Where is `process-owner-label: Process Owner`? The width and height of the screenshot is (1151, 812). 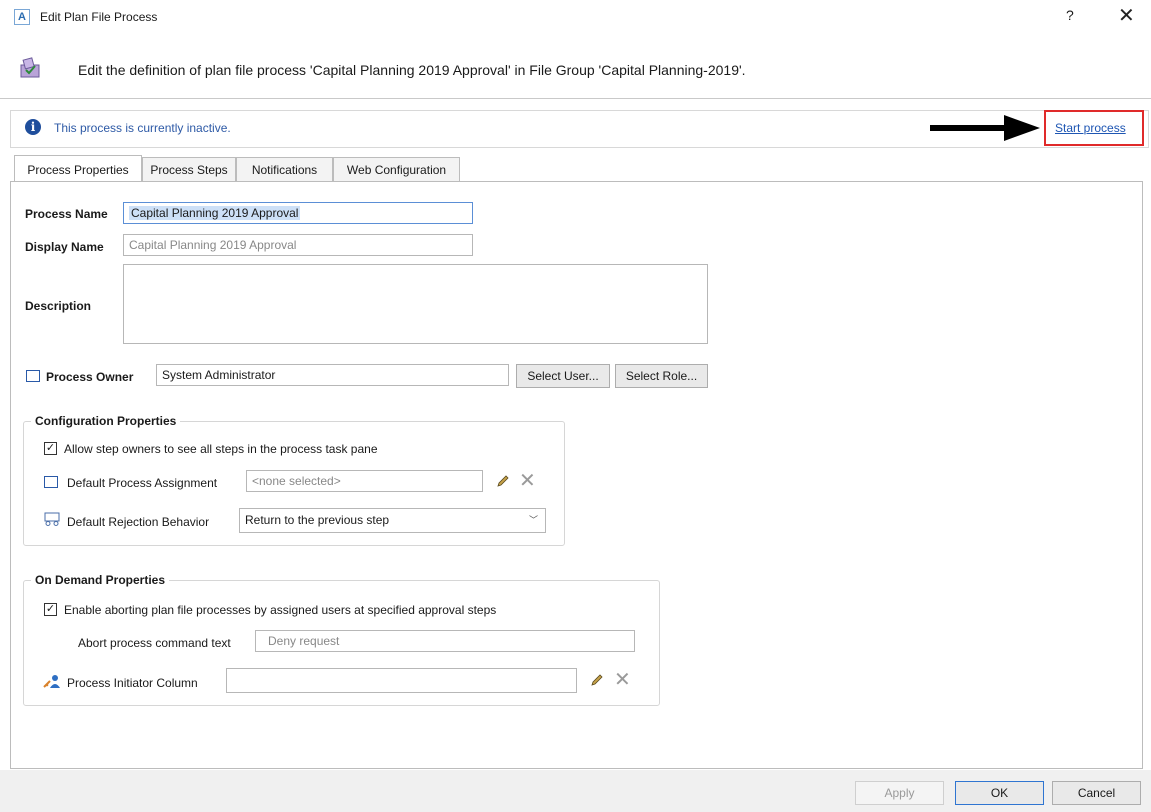
process-owner-label: Process Owner is located at coordinates (90, 377).